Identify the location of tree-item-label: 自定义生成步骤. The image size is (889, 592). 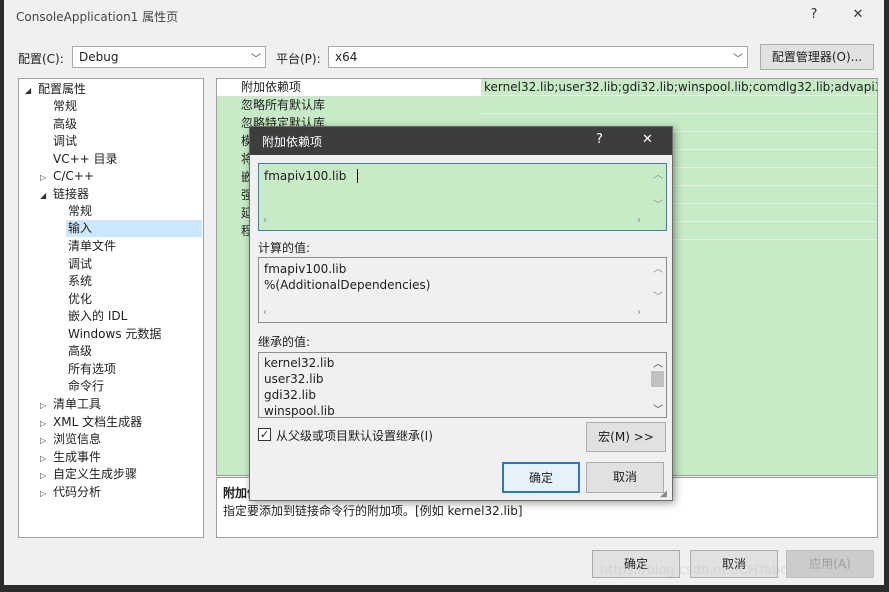
(95, 474).